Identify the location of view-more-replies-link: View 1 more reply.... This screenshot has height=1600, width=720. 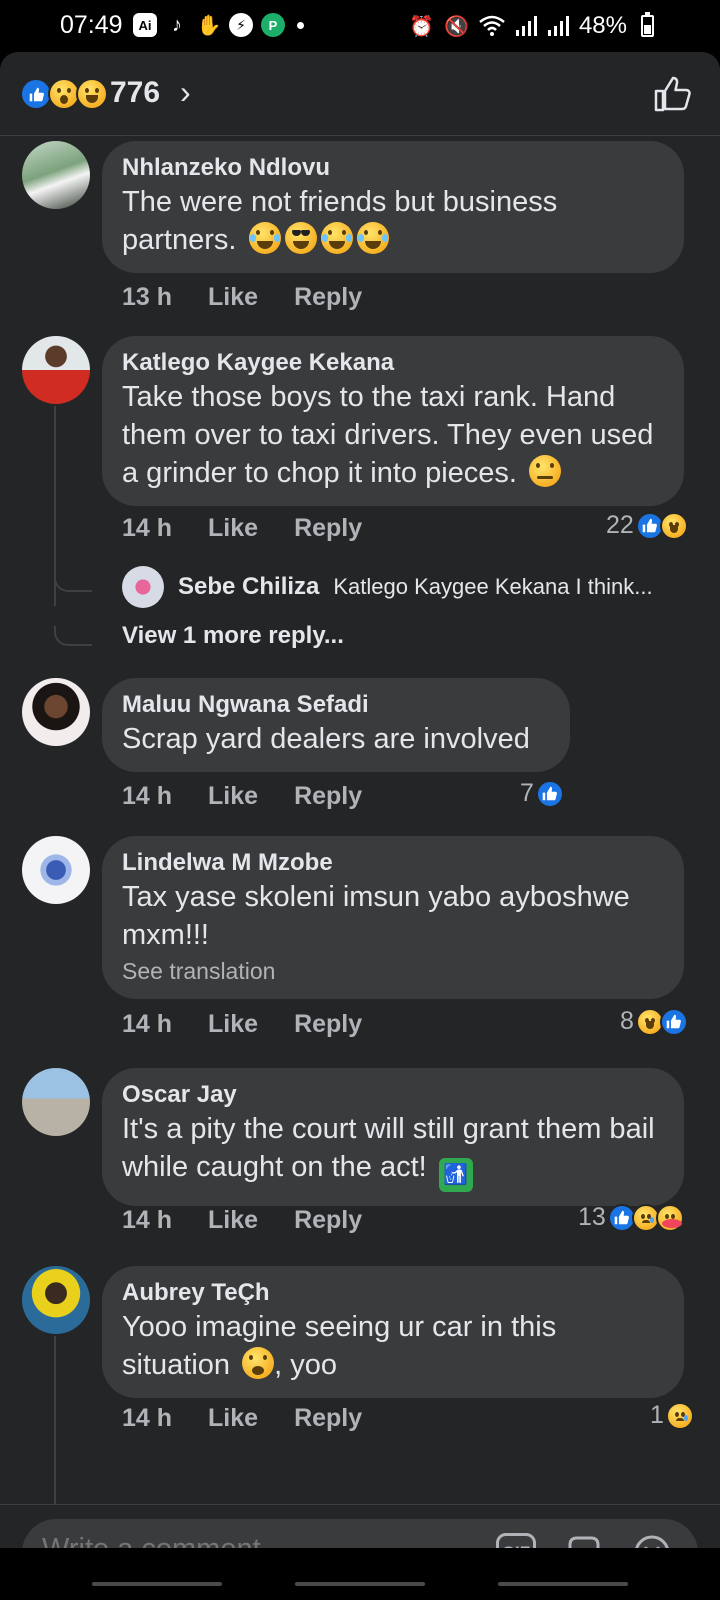
(233, 636).